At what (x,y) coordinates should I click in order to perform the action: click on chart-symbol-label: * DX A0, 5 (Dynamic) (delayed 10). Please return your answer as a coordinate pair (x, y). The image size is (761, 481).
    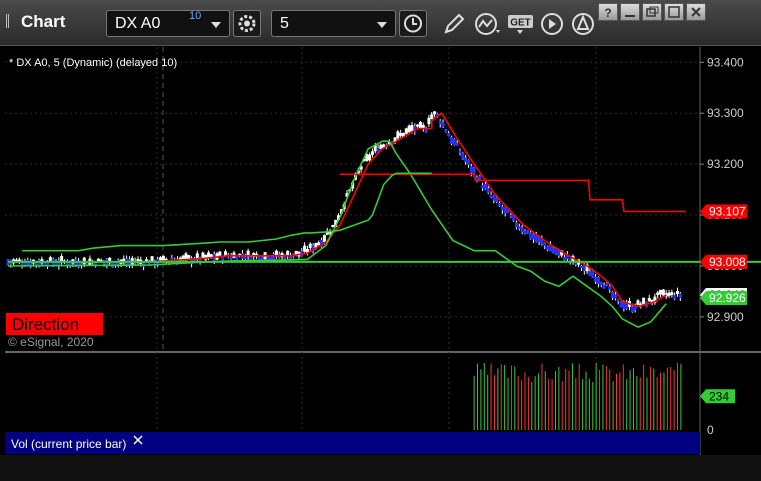
    Looking at the image, I should click on (93, 63).